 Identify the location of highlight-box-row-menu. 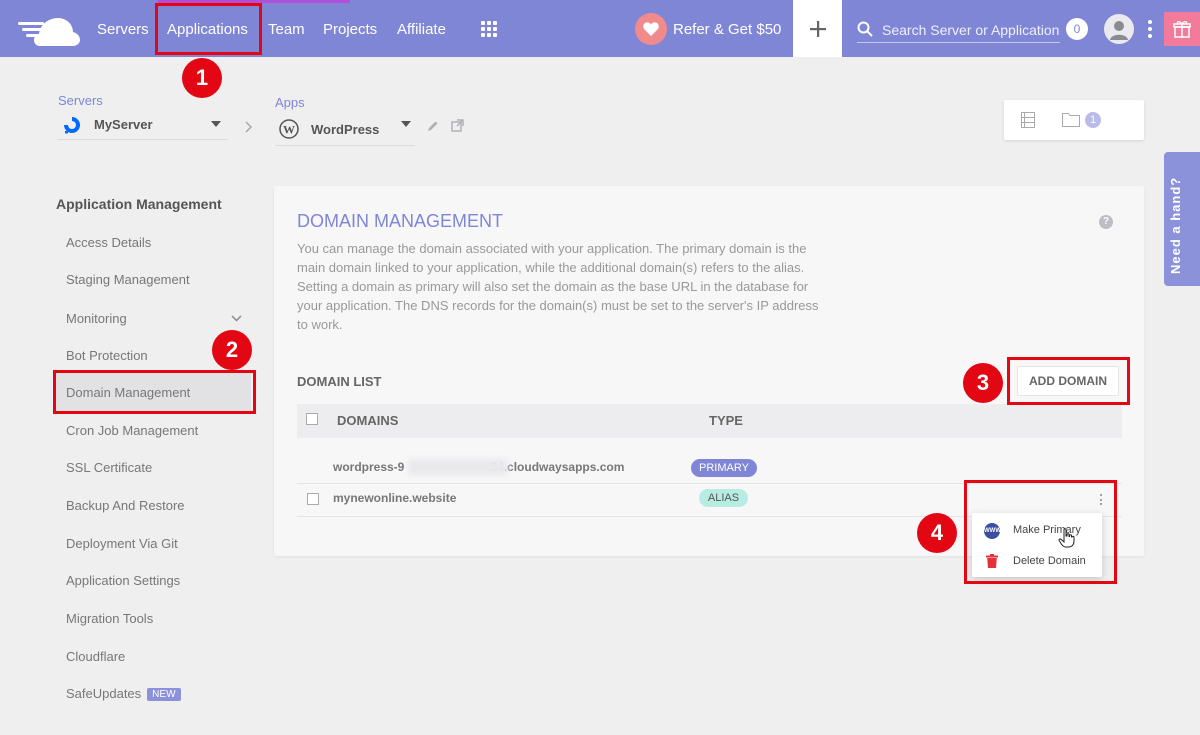
(1040, 532).